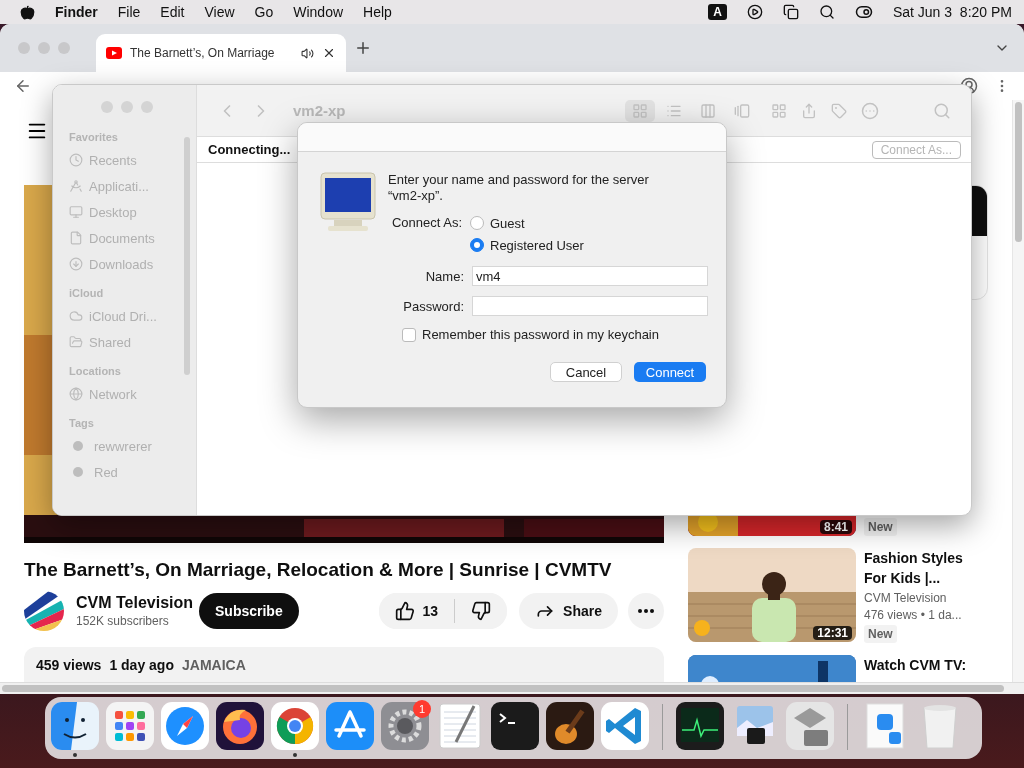 This screenshot has width=1024, height=768. What do you see at coordinates (952, 12) in the screenshot?
I see `menu-clock: Sat Jun 3 8:20 PM` at bounding box center [952, 12].